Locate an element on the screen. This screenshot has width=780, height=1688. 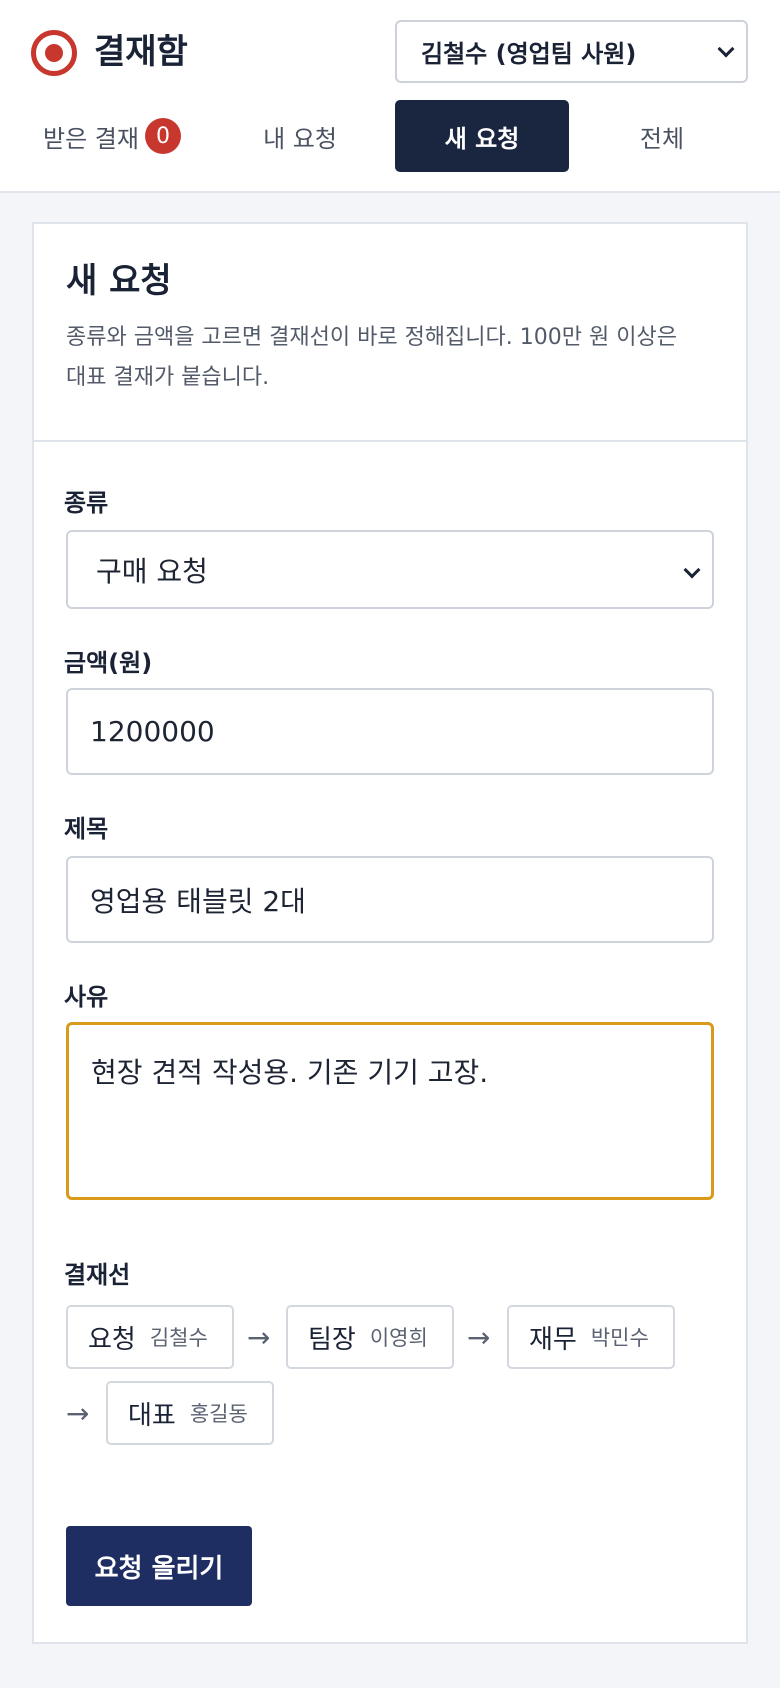
tab-bar: 받은 결재 0 내 요청 새 요청 전체 is located at coordinates (390, 136).